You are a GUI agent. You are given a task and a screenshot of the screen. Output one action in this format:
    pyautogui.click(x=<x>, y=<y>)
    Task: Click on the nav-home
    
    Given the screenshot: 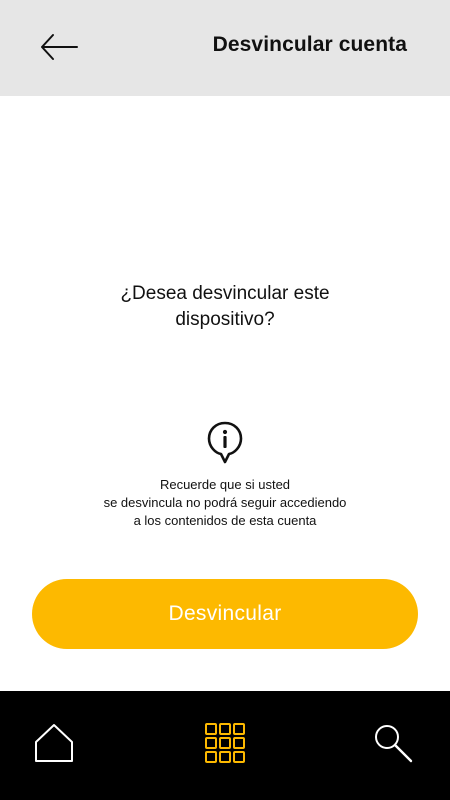 What is the action you would take?
    pyautogui.click(x=54, y=743)
    